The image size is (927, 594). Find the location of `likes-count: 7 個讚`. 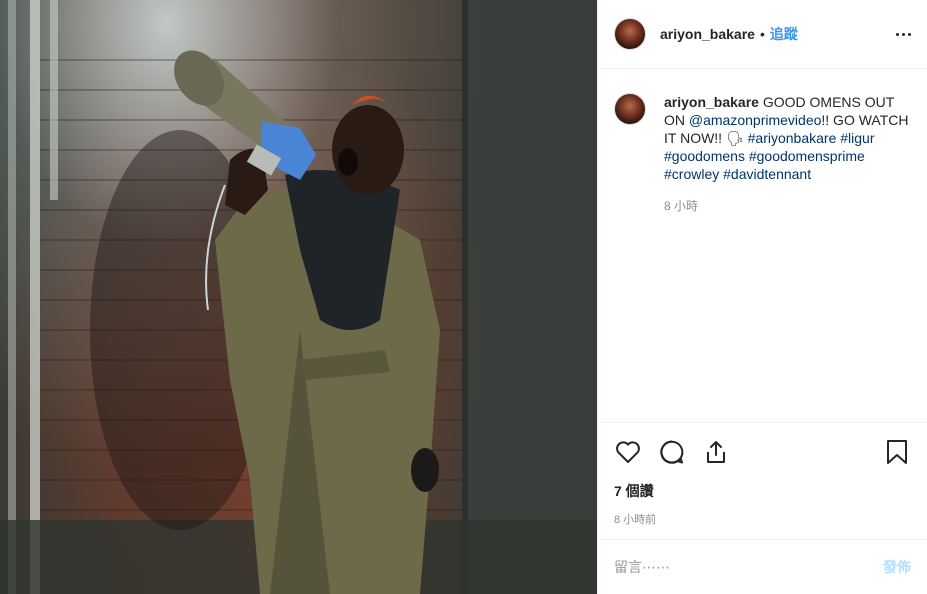

likes-count: 7 個讚 is located at coordinates (762, 491).